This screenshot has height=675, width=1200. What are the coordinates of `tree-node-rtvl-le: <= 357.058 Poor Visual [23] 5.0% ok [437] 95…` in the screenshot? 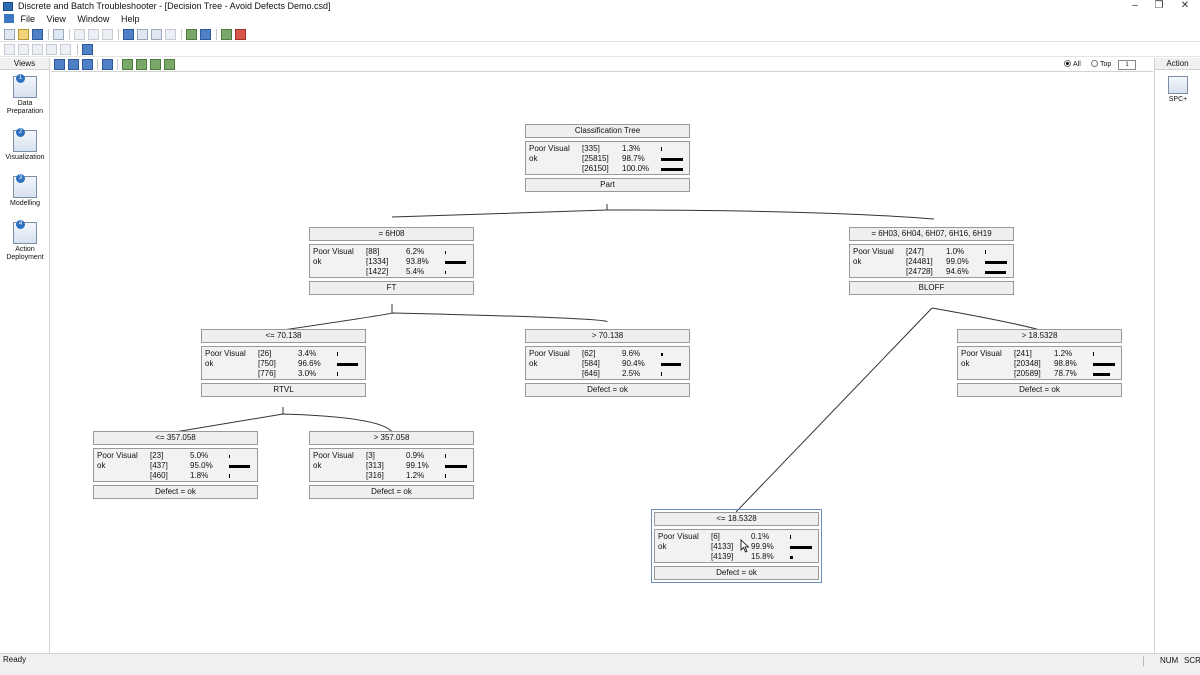 It's located at (175, 465).